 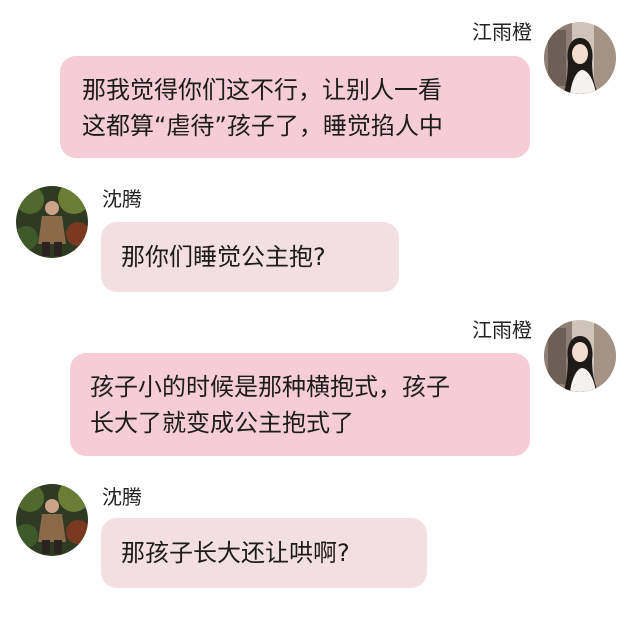 I want to click on message-bubble: 那孩子长大还让哄啊?, so click(x=264, y=553).